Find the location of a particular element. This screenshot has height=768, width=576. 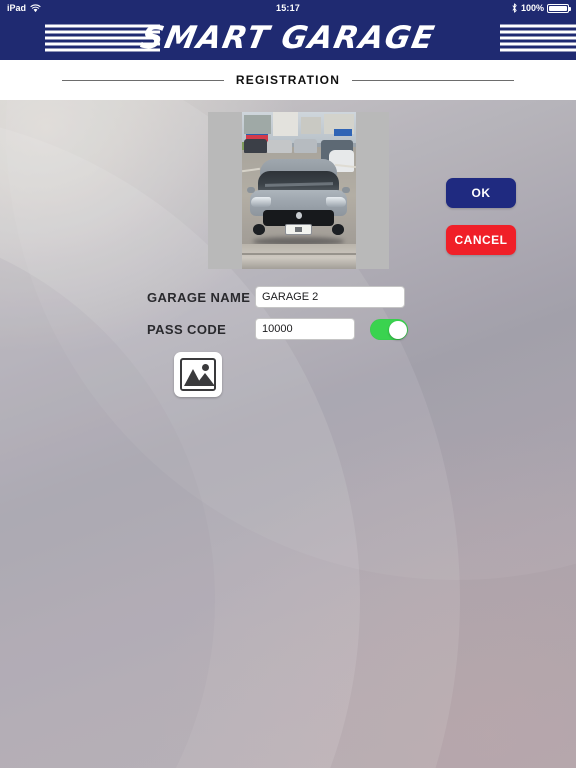

title-rule-left is located at coordinates (143, 80).